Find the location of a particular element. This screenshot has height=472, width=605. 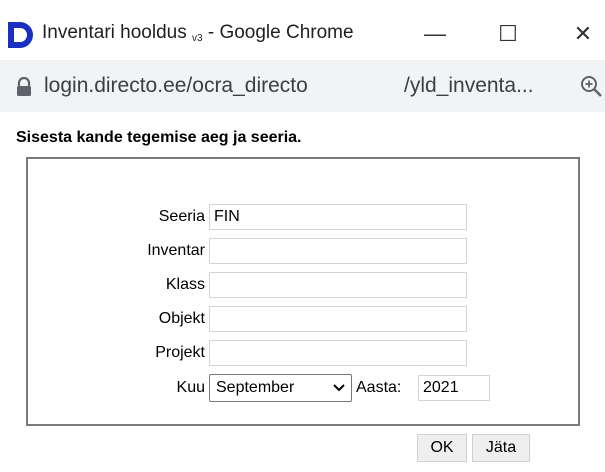

window-title-main: Inventari hooldus is located at coordinates (114, 32).